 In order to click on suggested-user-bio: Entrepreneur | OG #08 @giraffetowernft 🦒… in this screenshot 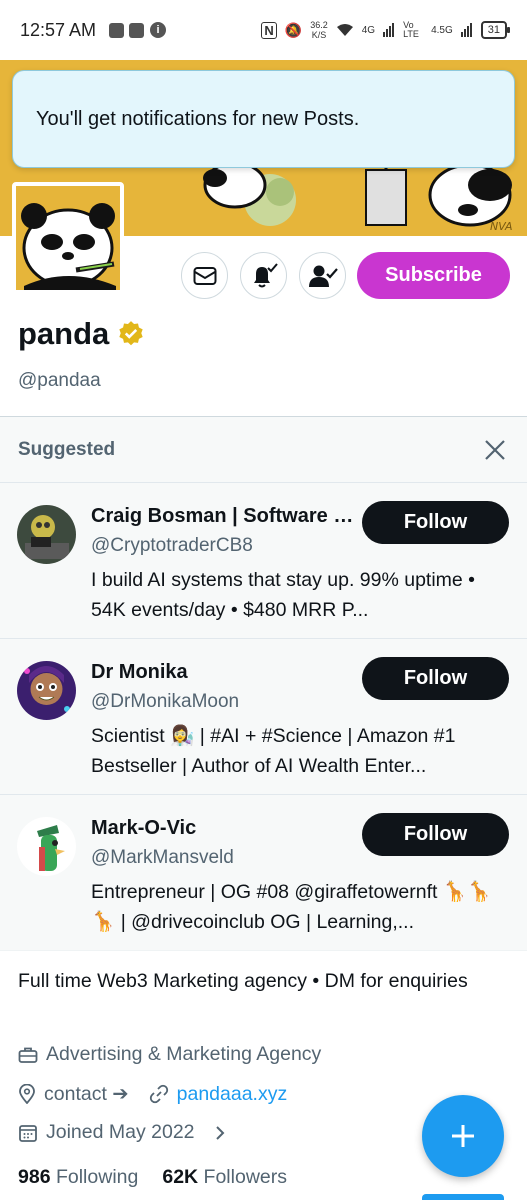, I will do `click(291, 907)`.